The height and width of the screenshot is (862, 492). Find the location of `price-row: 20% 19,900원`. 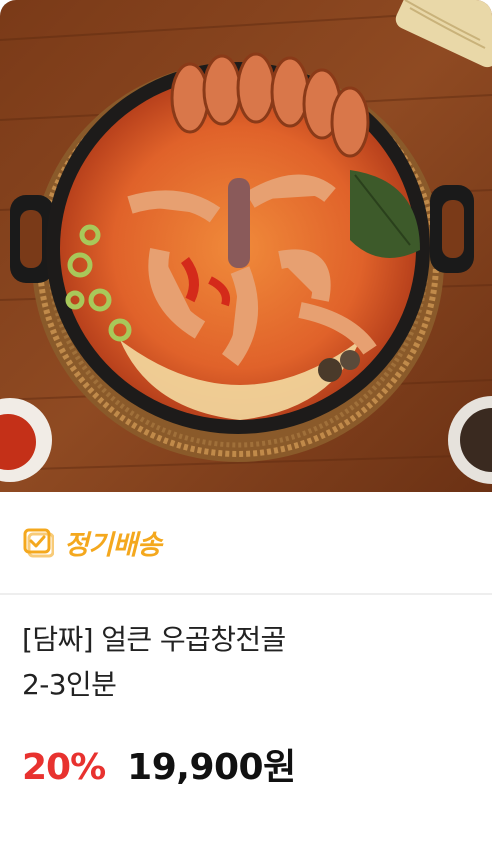

price-row: 20% 19,900원 is located at coordinates (159, 763).